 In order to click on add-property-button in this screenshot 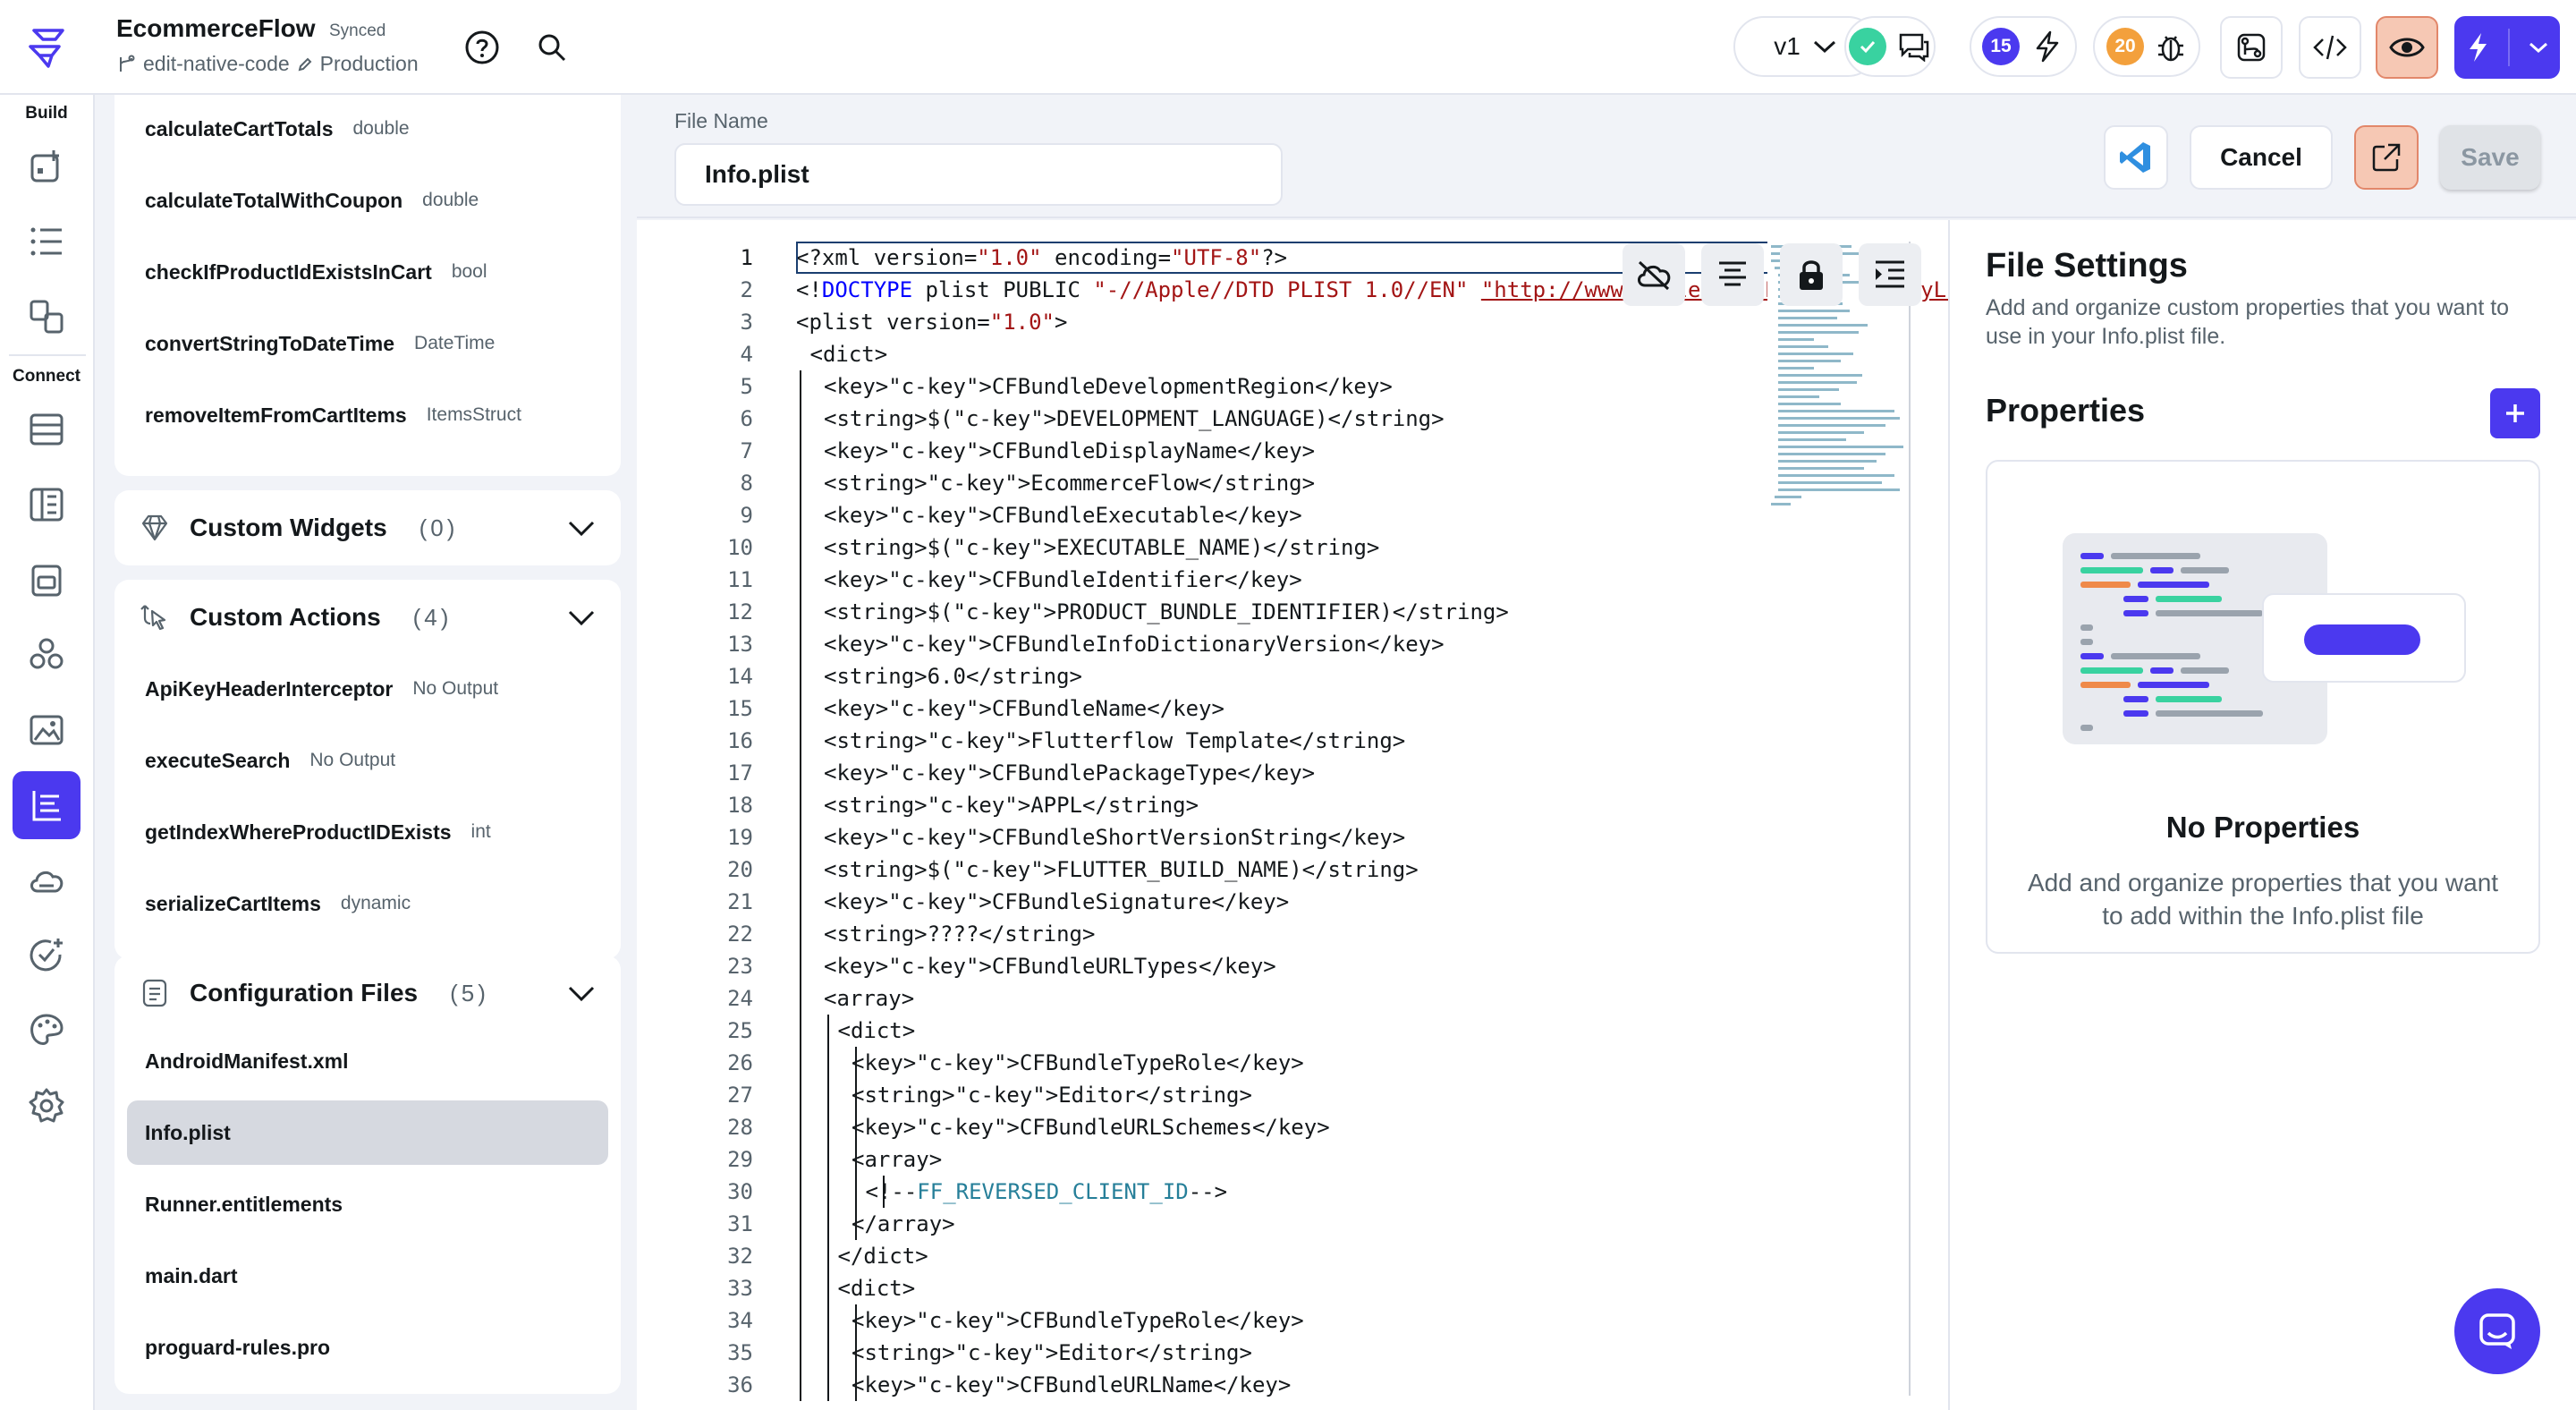, I will do `click(2515, 413)`.